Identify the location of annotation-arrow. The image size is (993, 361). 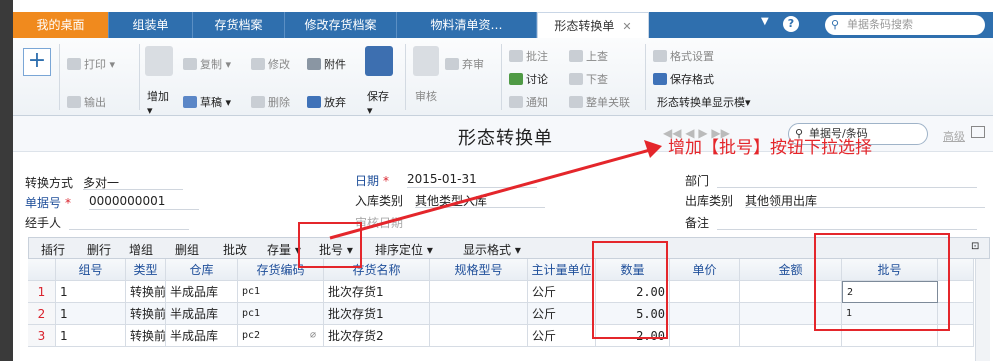
(495, 190).